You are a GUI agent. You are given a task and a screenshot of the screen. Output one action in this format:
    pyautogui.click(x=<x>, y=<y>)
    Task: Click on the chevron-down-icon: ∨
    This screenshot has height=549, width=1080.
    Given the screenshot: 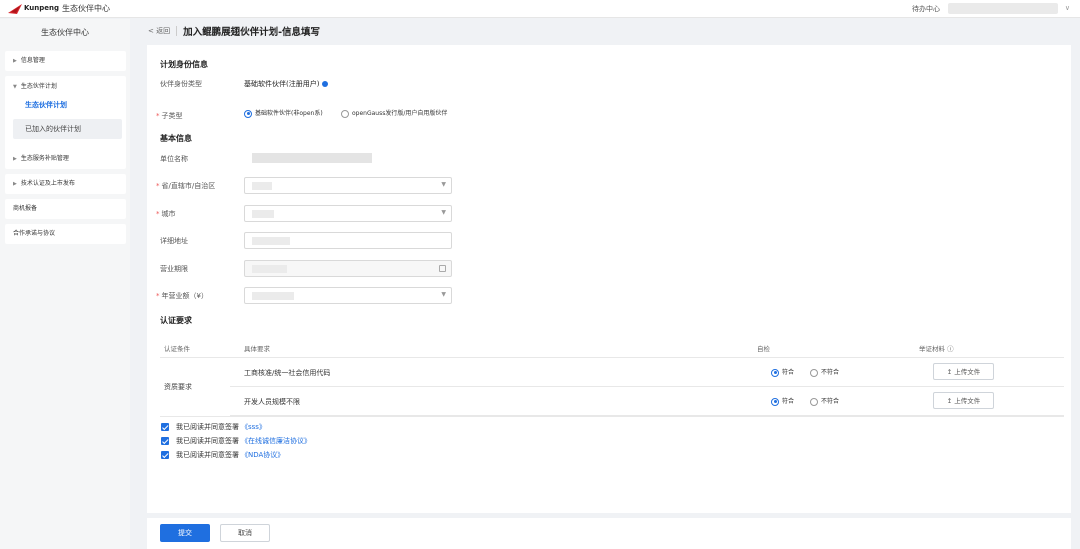 What is the action you would take?
    pyautogui.click(x=1067, y=8)
    